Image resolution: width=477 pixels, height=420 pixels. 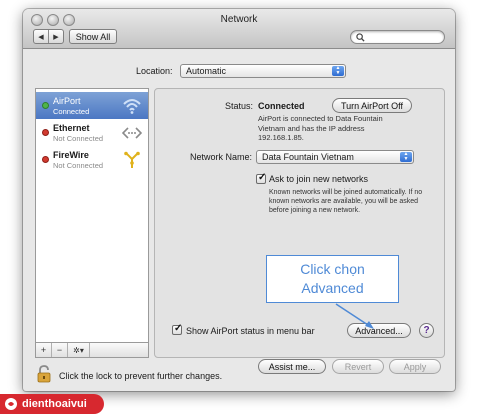 What do you see at coordinates (92, 350) in the screenshot?
I see `service-list-toolbar: + − ✲▾` at bounding box center [92, 350].